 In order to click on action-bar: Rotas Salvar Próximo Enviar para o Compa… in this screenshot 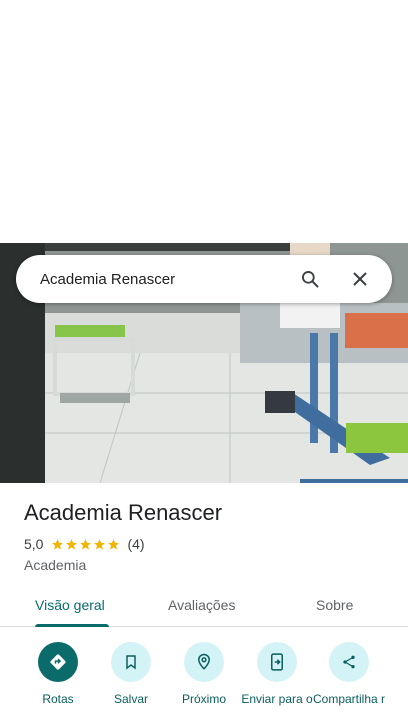, I will do `click(204, 683)`.